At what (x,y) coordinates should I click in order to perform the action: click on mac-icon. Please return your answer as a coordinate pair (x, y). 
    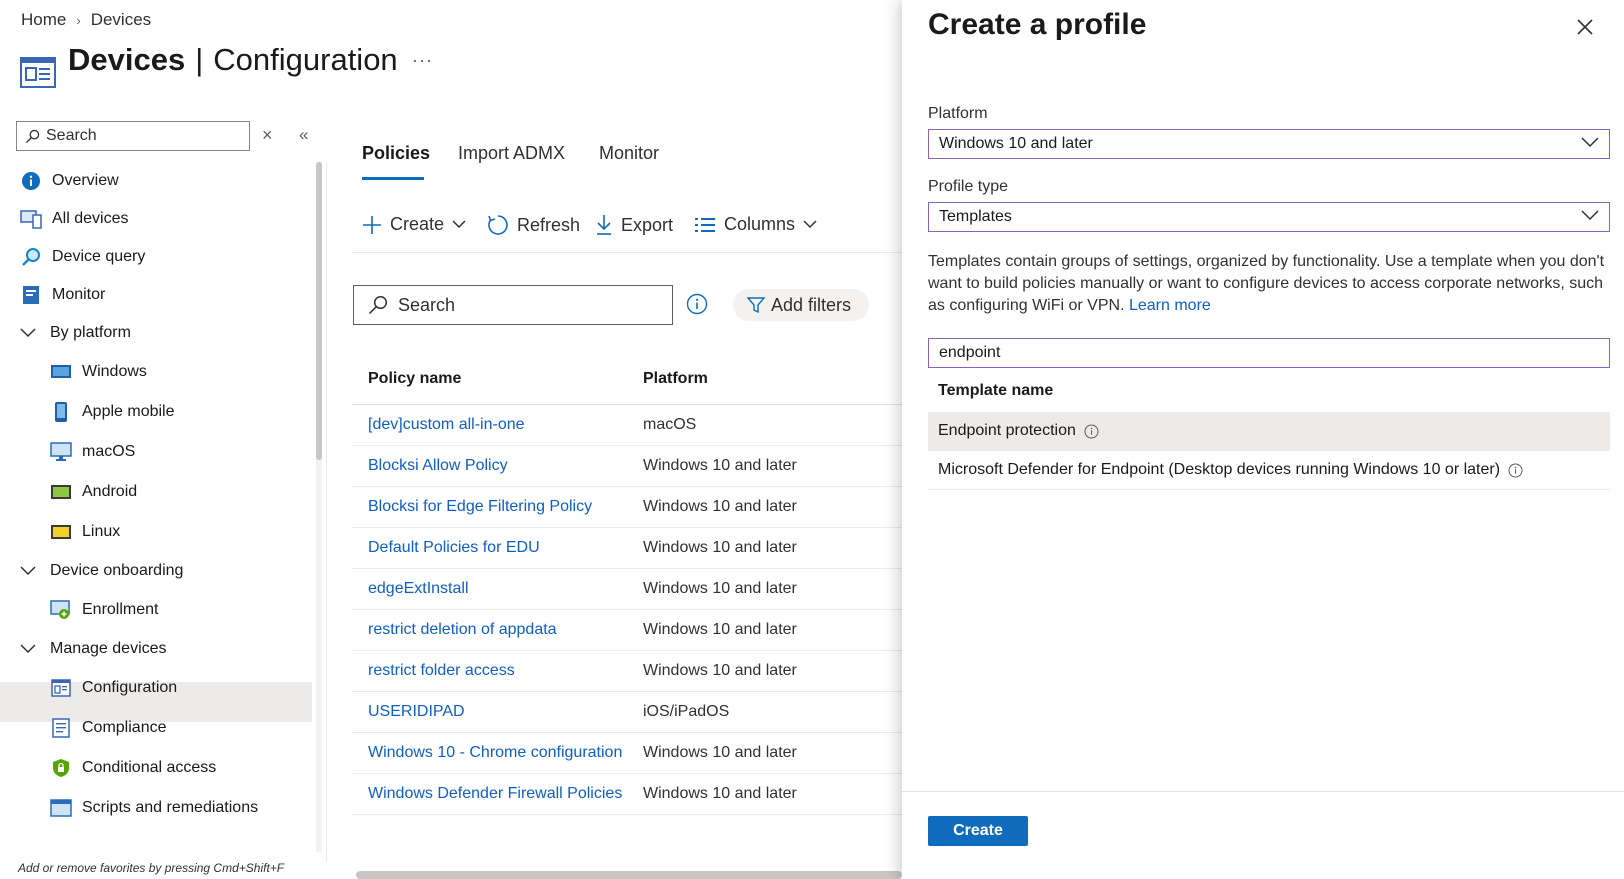
    Looking at the image, I should click on (61, 452).